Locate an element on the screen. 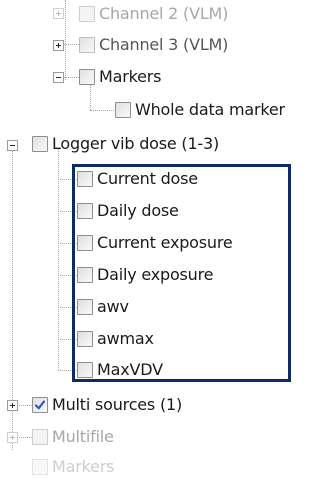 This screenshot has height=480, width=327. checkbox-checked is located at coordinates (40, 405).